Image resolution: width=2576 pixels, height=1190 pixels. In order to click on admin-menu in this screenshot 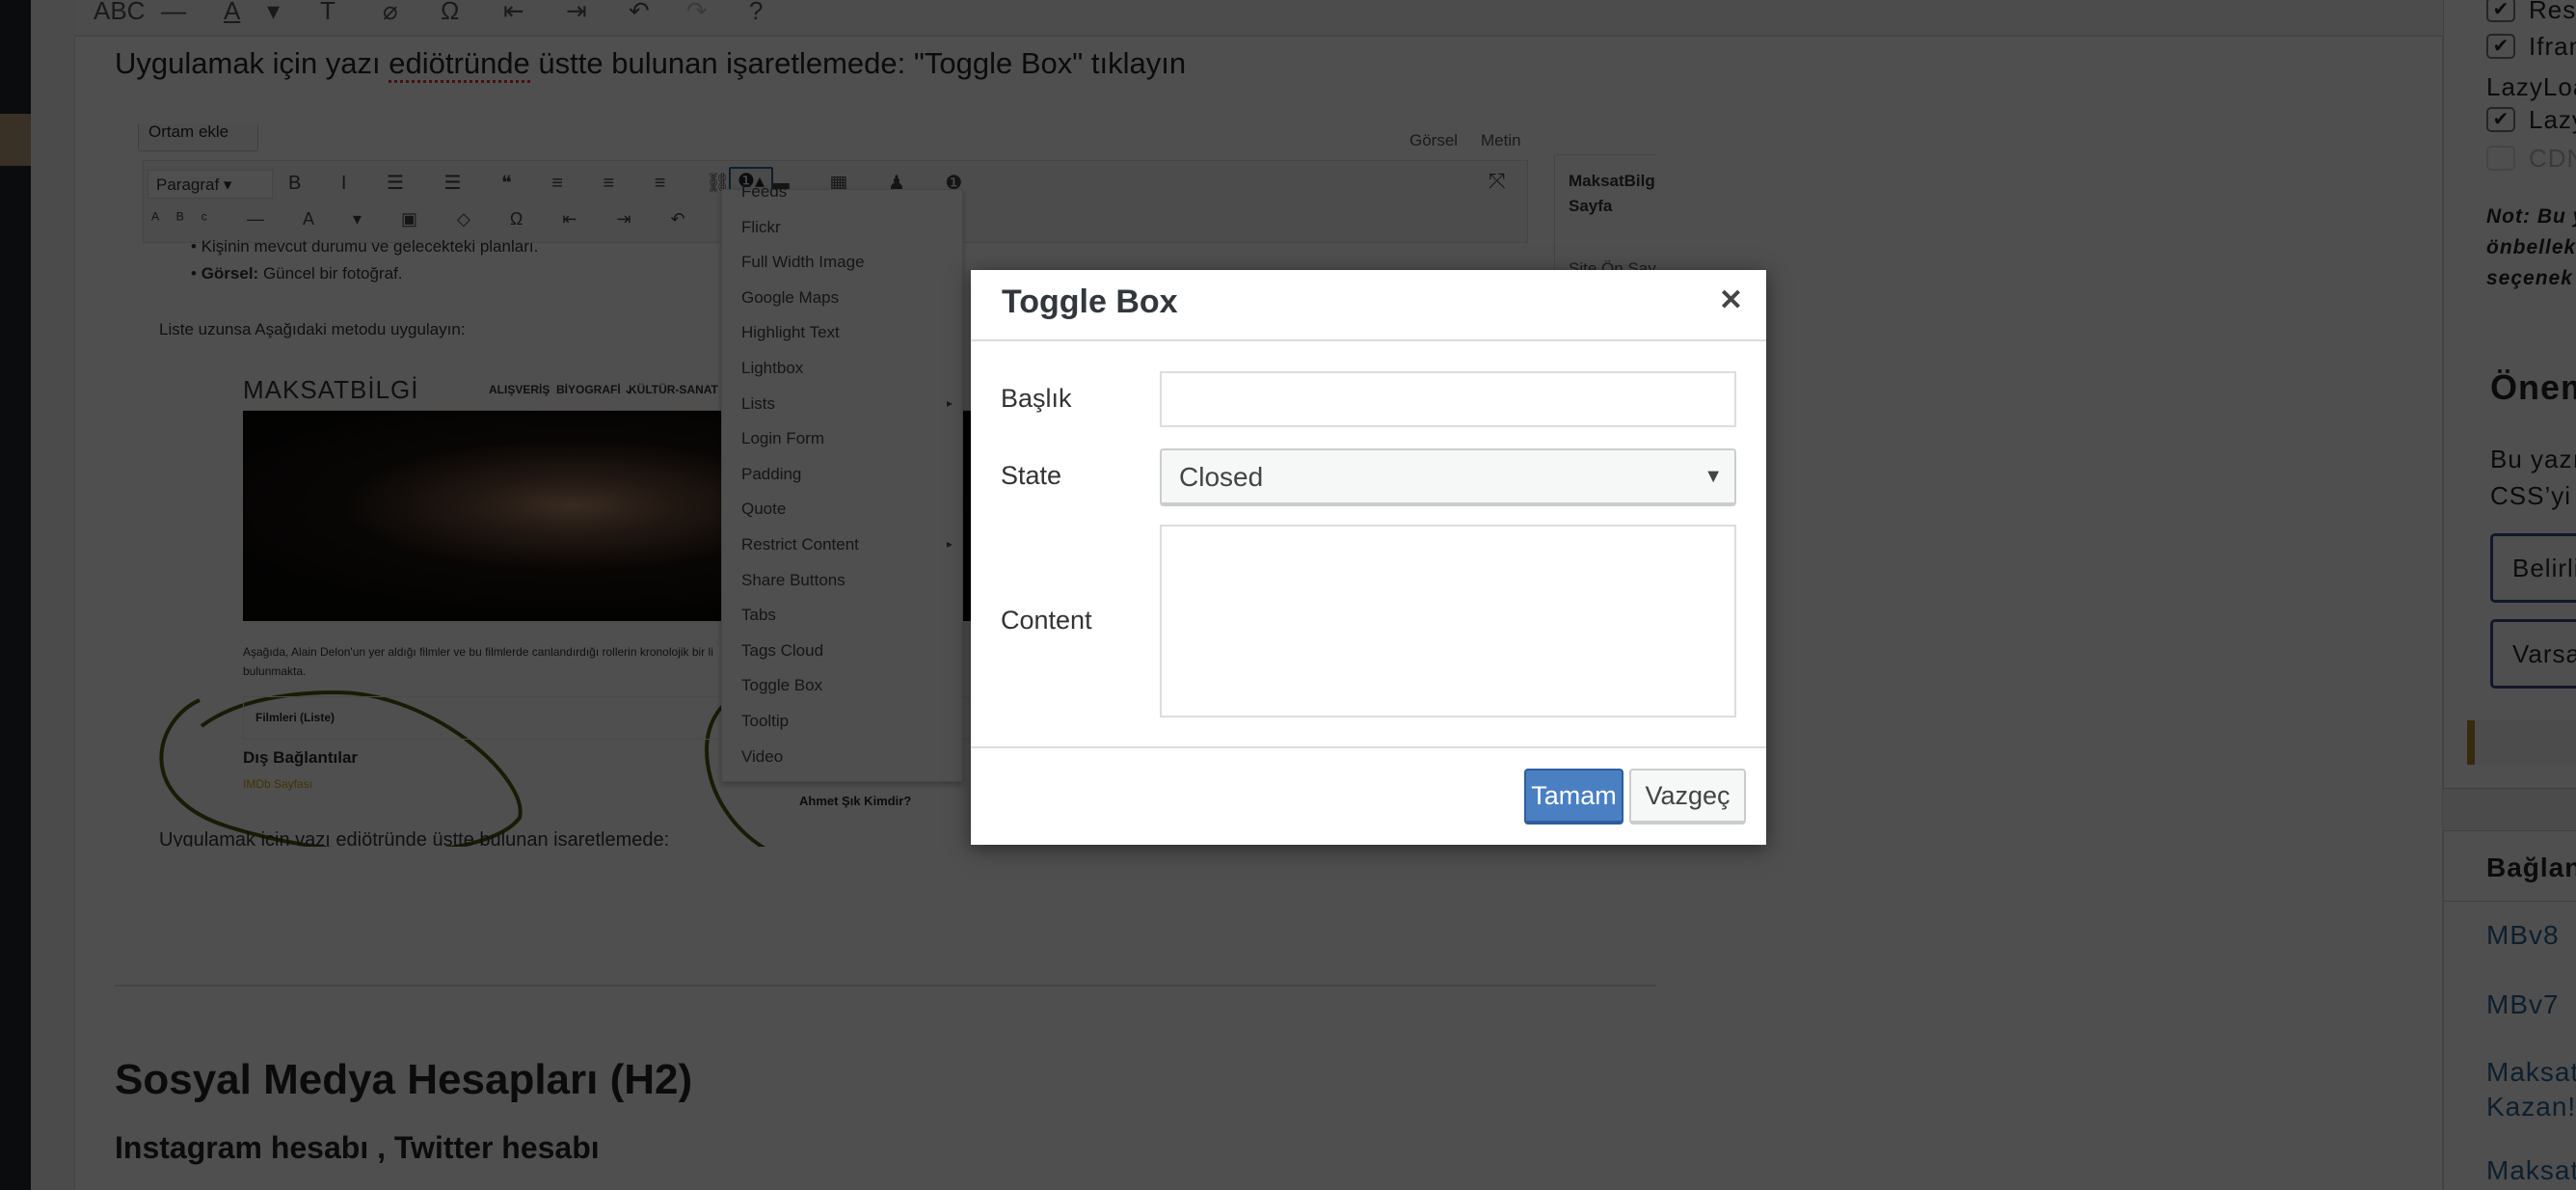, I will do `click(15, 595)`.